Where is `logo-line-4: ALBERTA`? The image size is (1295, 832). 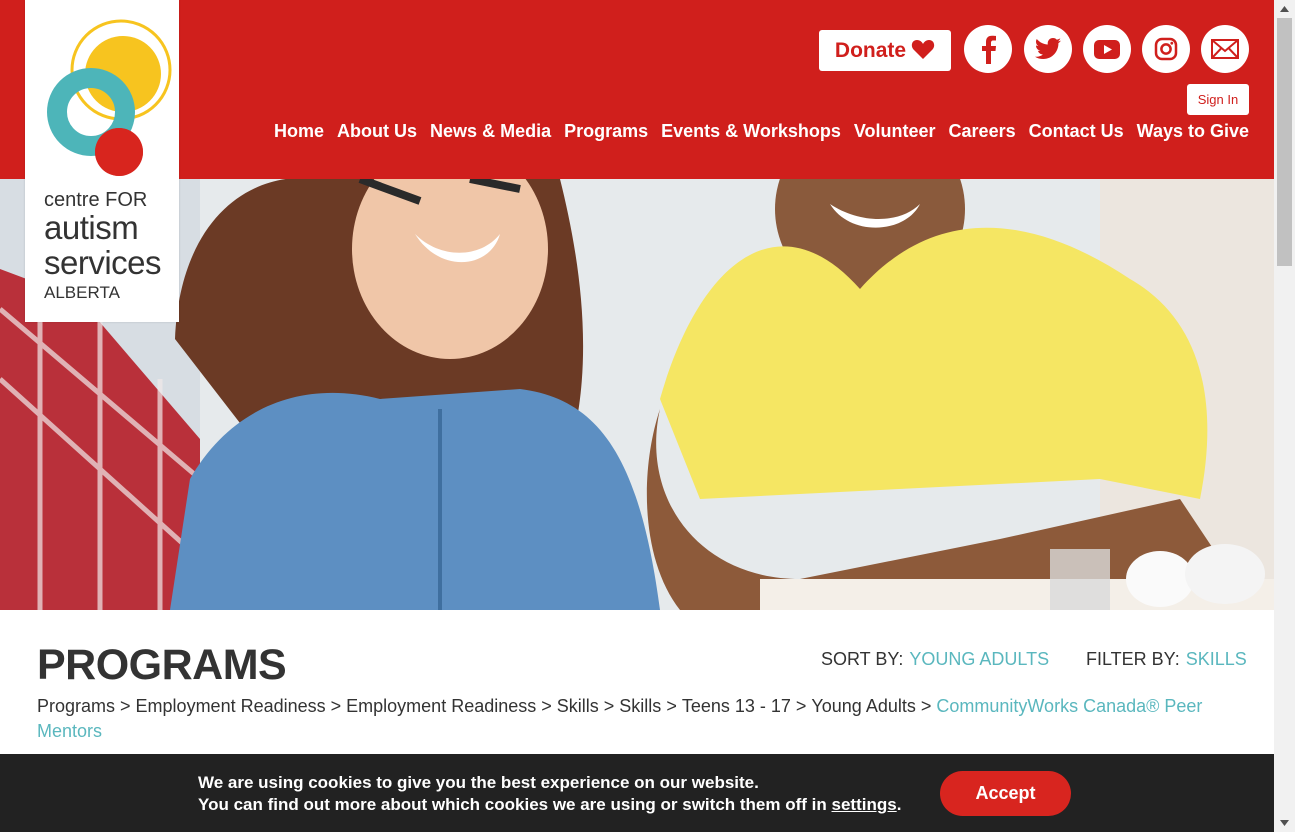 logo-line-4: ALBERTA is located at coordinates (82, 292).